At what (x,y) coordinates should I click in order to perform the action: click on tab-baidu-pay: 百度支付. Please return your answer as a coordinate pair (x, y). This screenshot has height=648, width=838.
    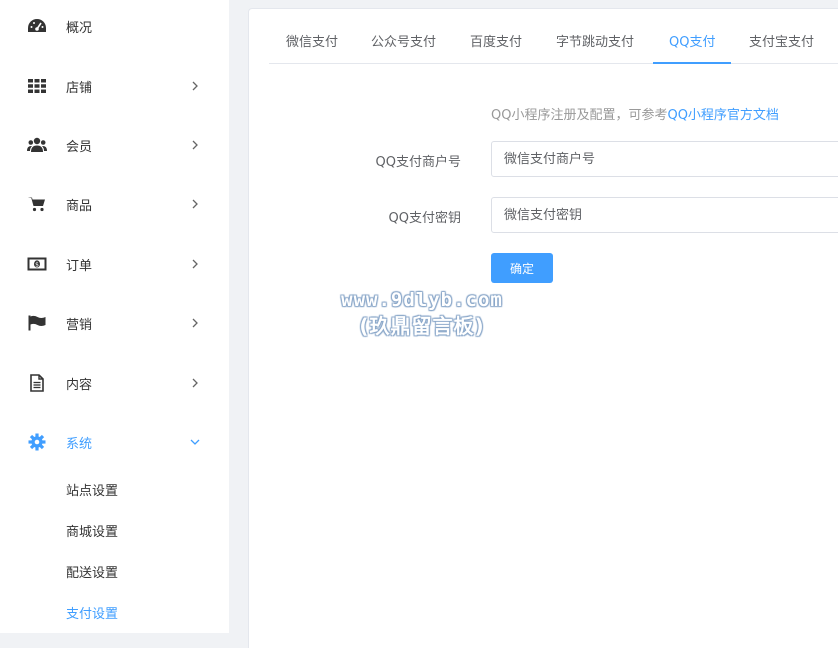
    Looking at the image, I should click on (496, 45).